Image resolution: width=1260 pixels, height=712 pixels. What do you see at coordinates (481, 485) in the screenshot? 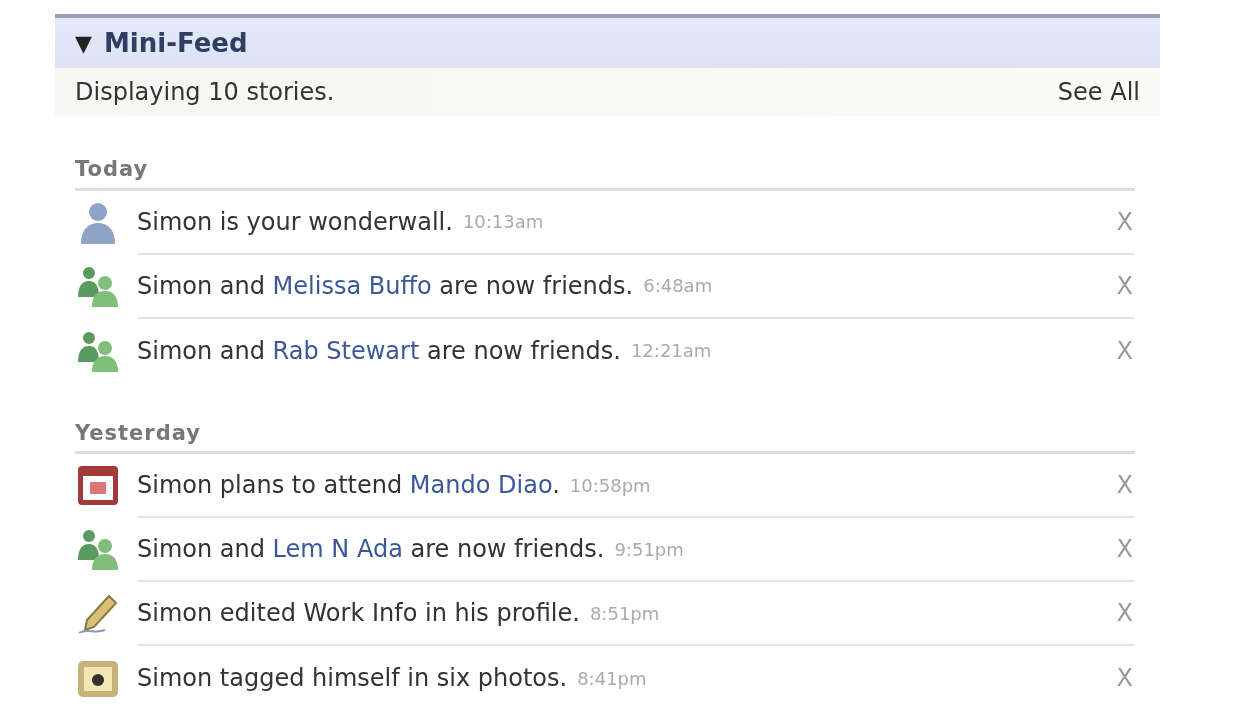
I see `name-link: Mando Diao` at bounding box center [481, 485].